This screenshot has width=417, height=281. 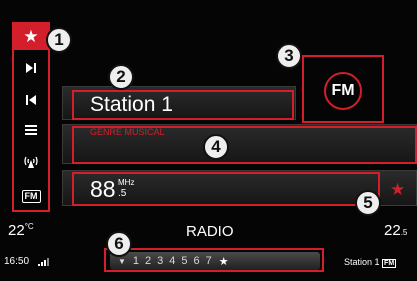 I want to click on temp-left: 22°C, so click(x=21, y=230).